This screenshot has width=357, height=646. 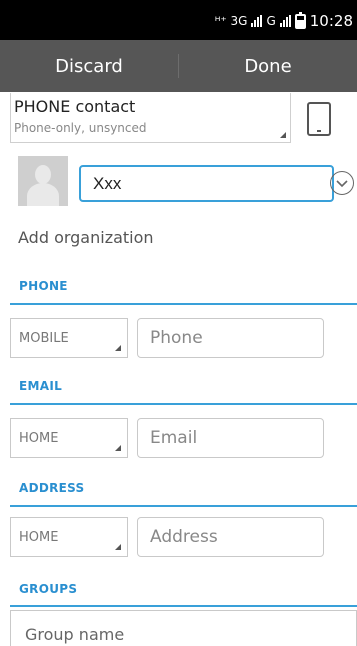 What do you see at coordinates (183, 404) in the screenshot?
I see `email-section-divider` at bounding box center [183, 404].